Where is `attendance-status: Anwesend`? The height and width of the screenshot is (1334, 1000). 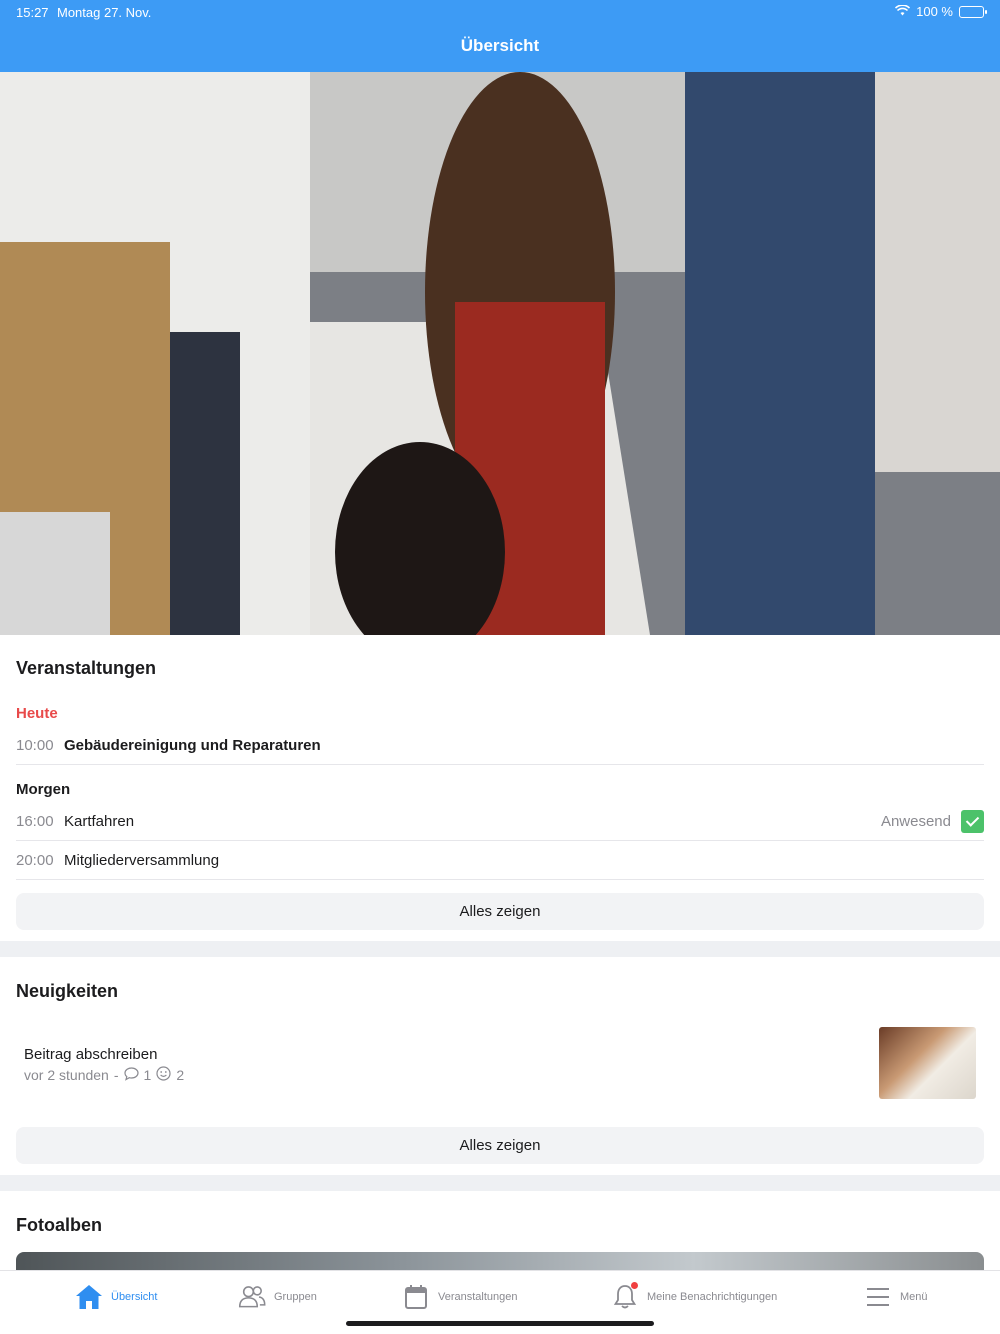 attendance-status: Anwesend is located at coordinates (932, 821).